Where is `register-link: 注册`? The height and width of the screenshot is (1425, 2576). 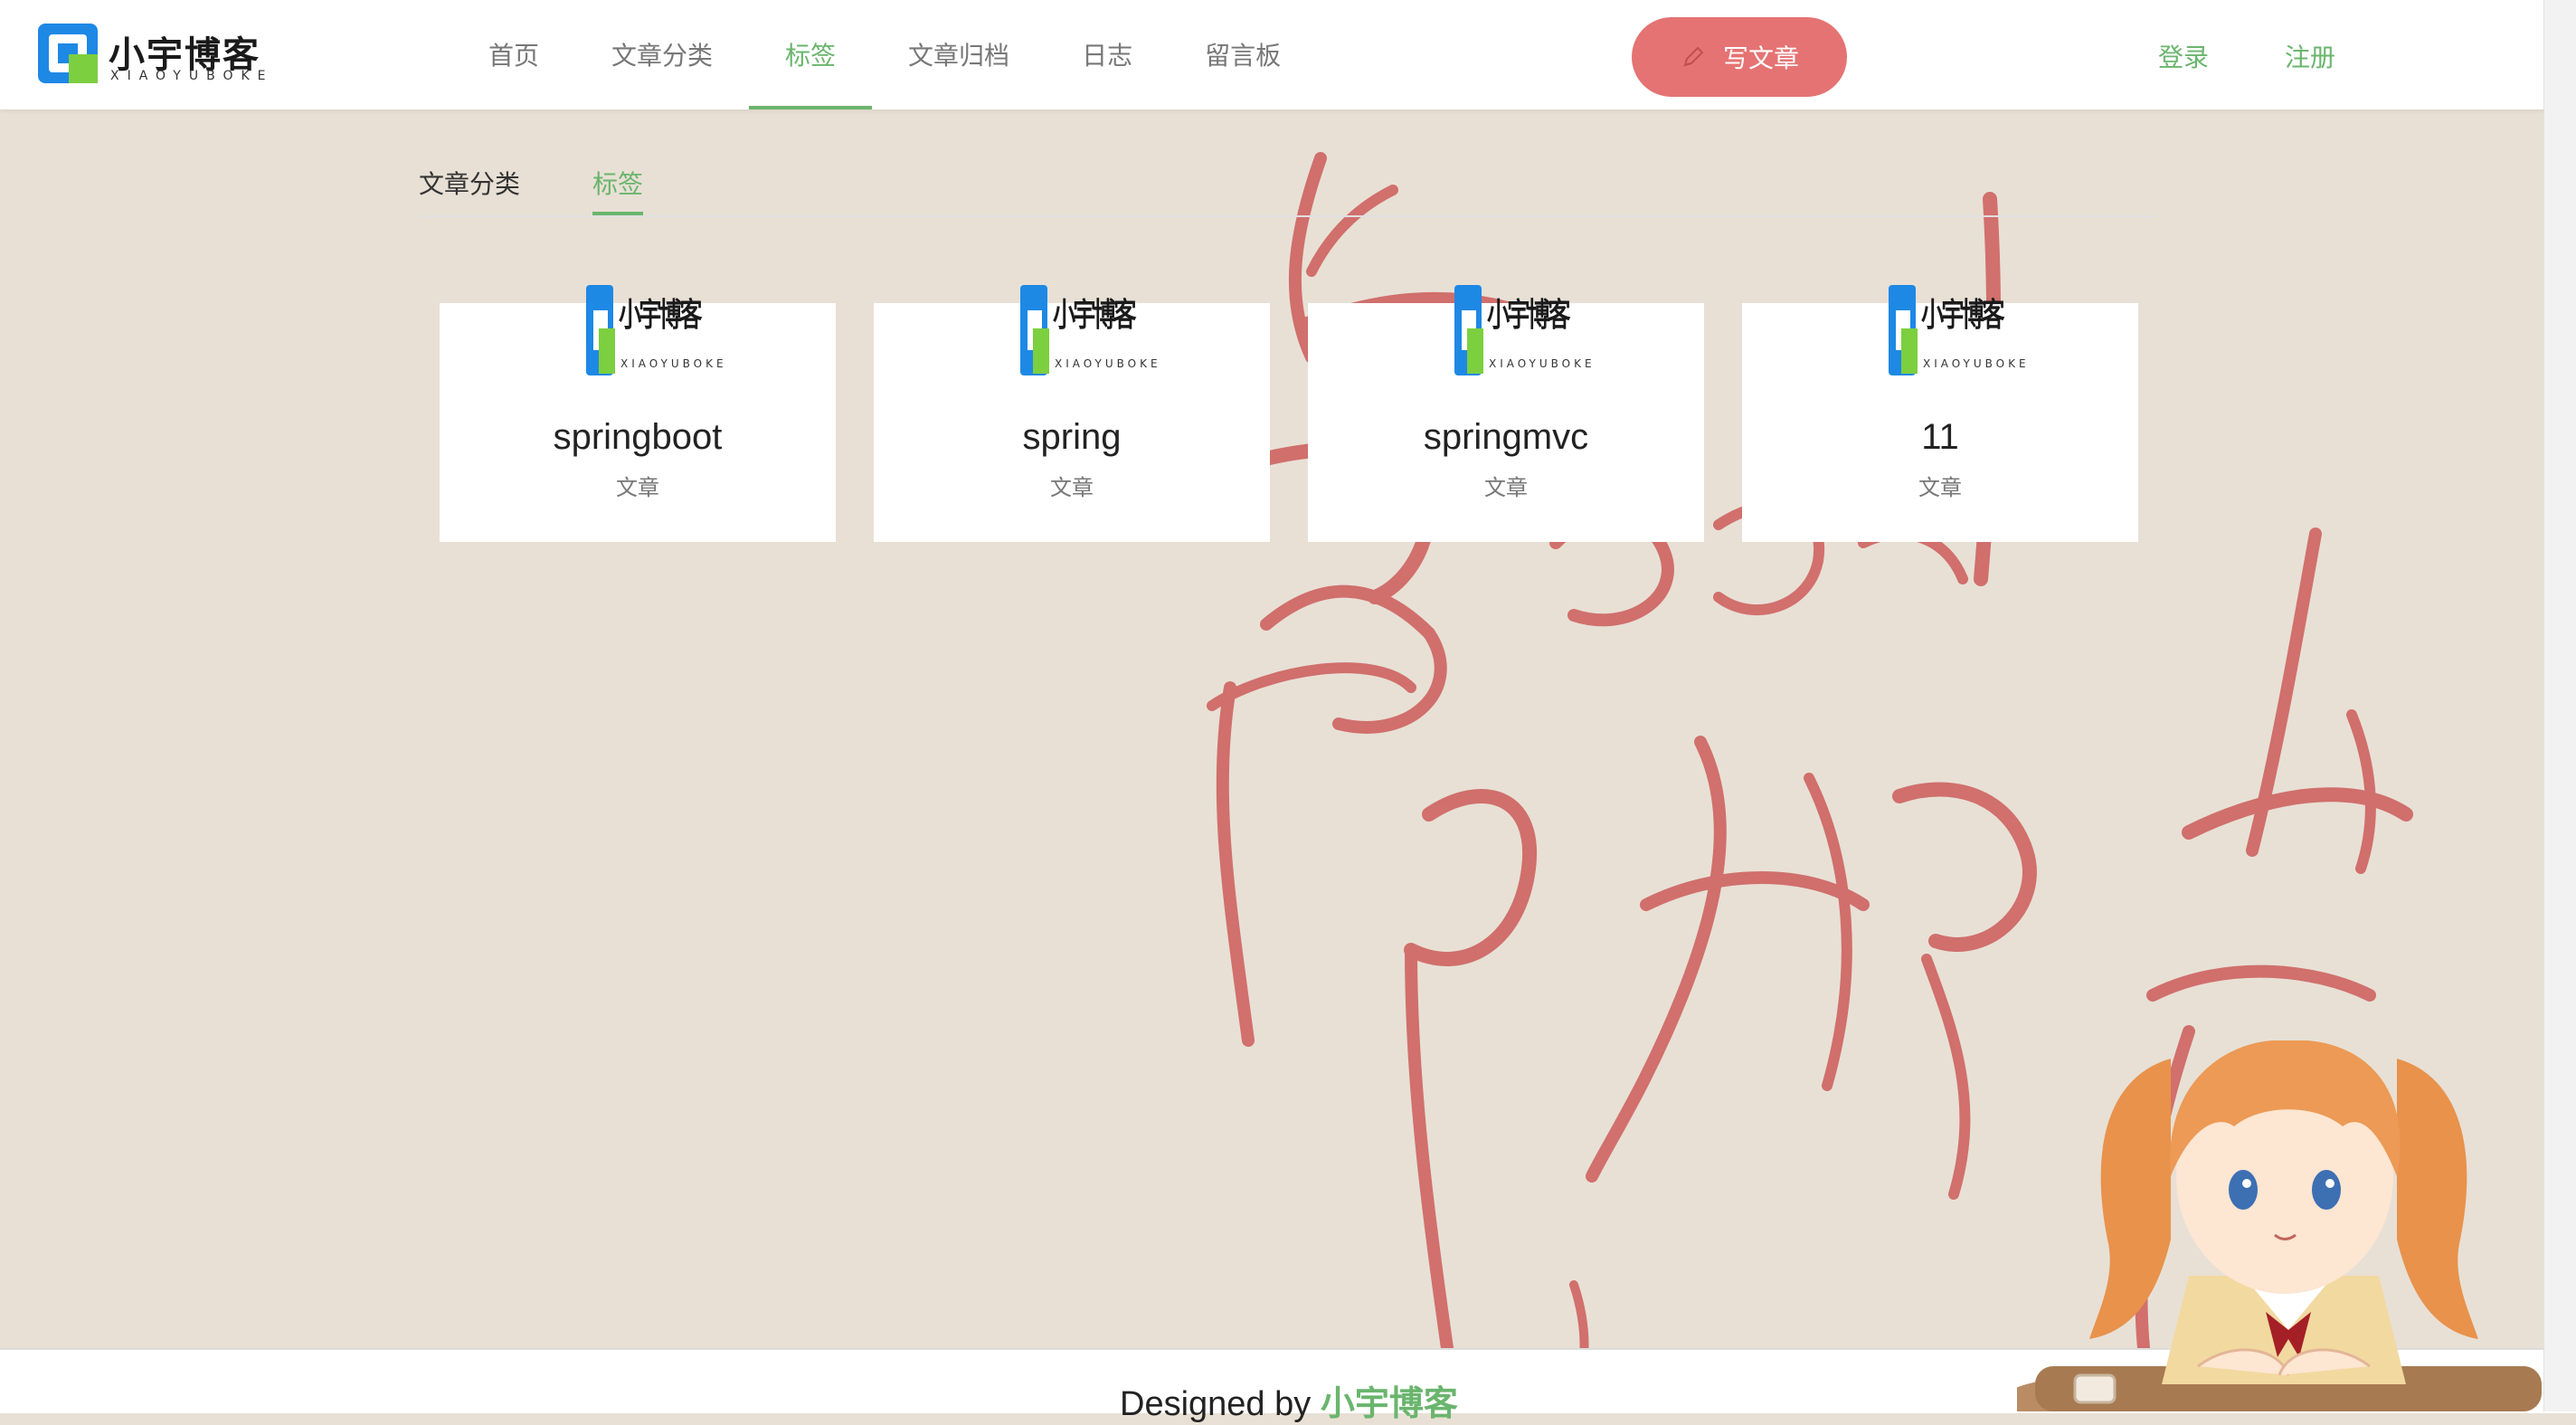
register-link: 注册 is located at coordinates (2310, 55).